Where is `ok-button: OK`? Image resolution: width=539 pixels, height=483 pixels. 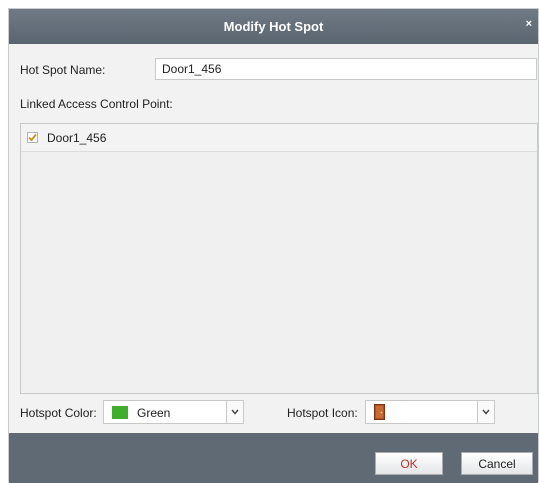
ok-button: OK is located at coordinates (409, 463).